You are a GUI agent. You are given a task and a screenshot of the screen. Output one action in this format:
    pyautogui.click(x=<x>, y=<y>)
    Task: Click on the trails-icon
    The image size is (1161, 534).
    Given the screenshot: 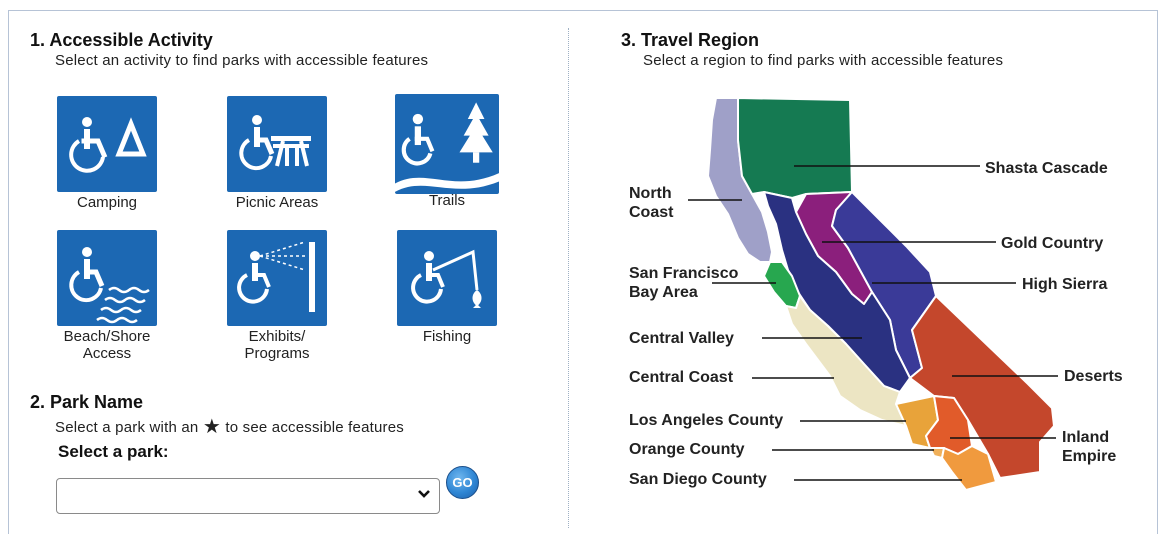 What is the action you would take?
    pyautogui.click(x=447, y=144)
    